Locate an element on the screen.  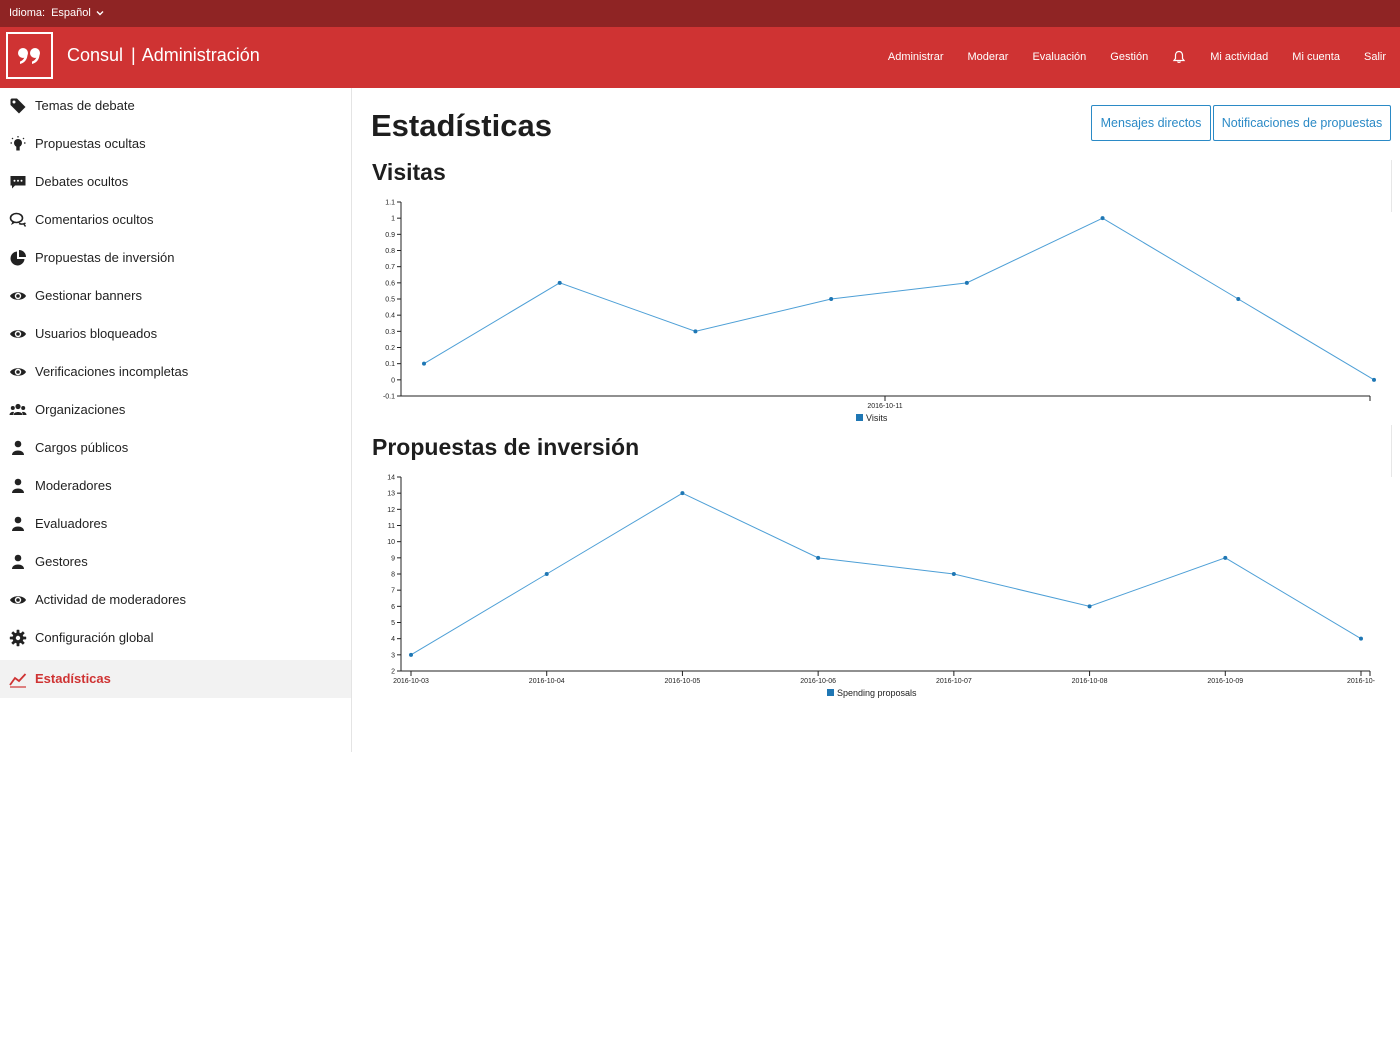
visits-y-tick-label: 0.3 is located at coordinates (390, 332).